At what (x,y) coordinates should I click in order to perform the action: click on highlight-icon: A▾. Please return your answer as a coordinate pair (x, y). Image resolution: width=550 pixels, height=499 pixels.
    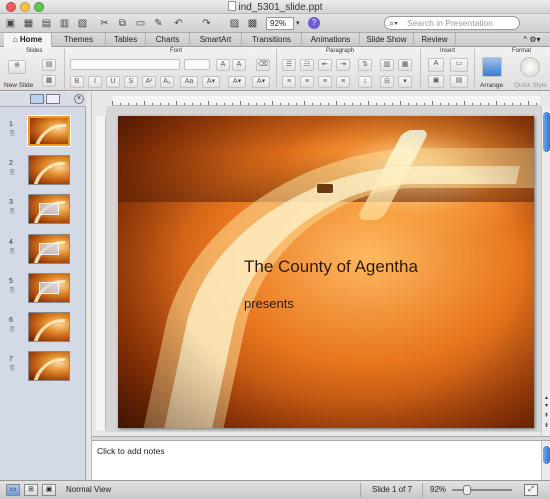
    Looking at the image, I should click on (211, 82).